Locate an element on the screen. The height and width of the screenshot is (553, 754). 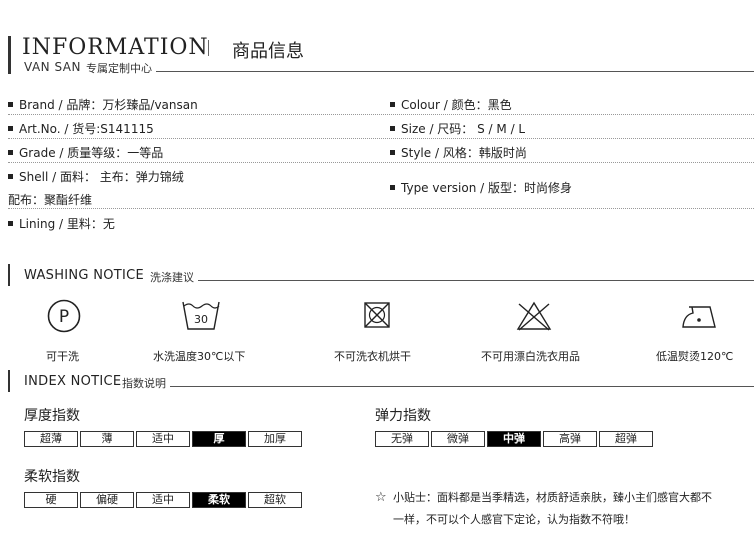
softness-option: 超软 is located at coordinates (275, 500).